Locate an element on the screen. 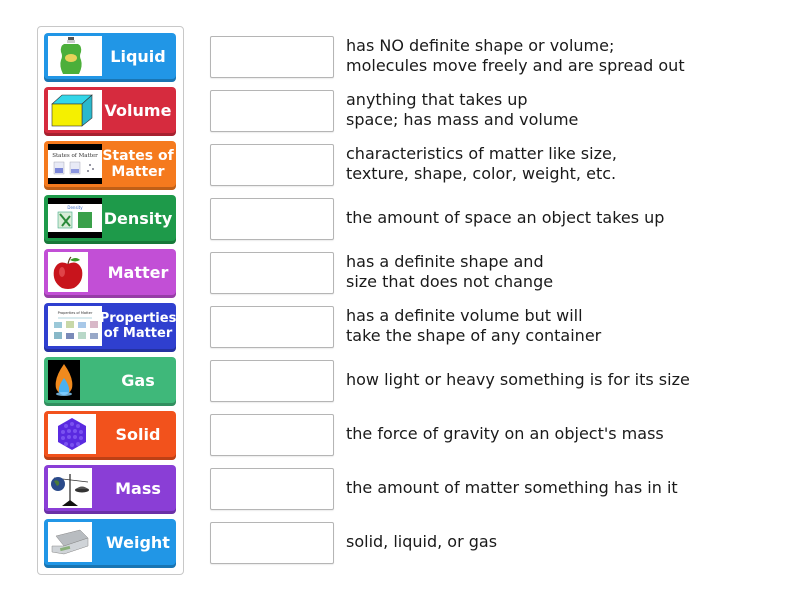  tile-gas: Gas is located at coordinates (110, 381).